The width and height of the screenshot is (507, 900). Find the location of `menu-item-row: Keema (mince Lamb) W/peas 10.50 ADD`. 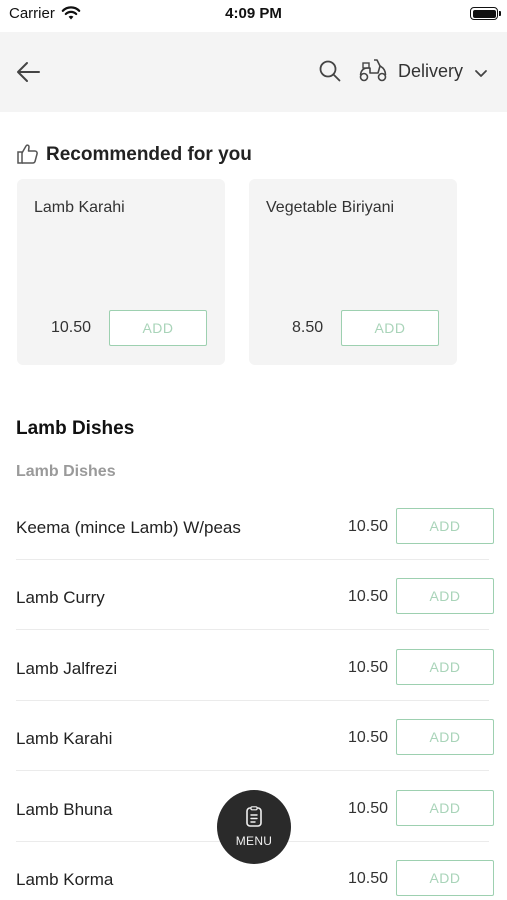

menu-item-row: Keema (mince Lamb) W/peas 10.50 ADD is located at coordinates (253, 536).